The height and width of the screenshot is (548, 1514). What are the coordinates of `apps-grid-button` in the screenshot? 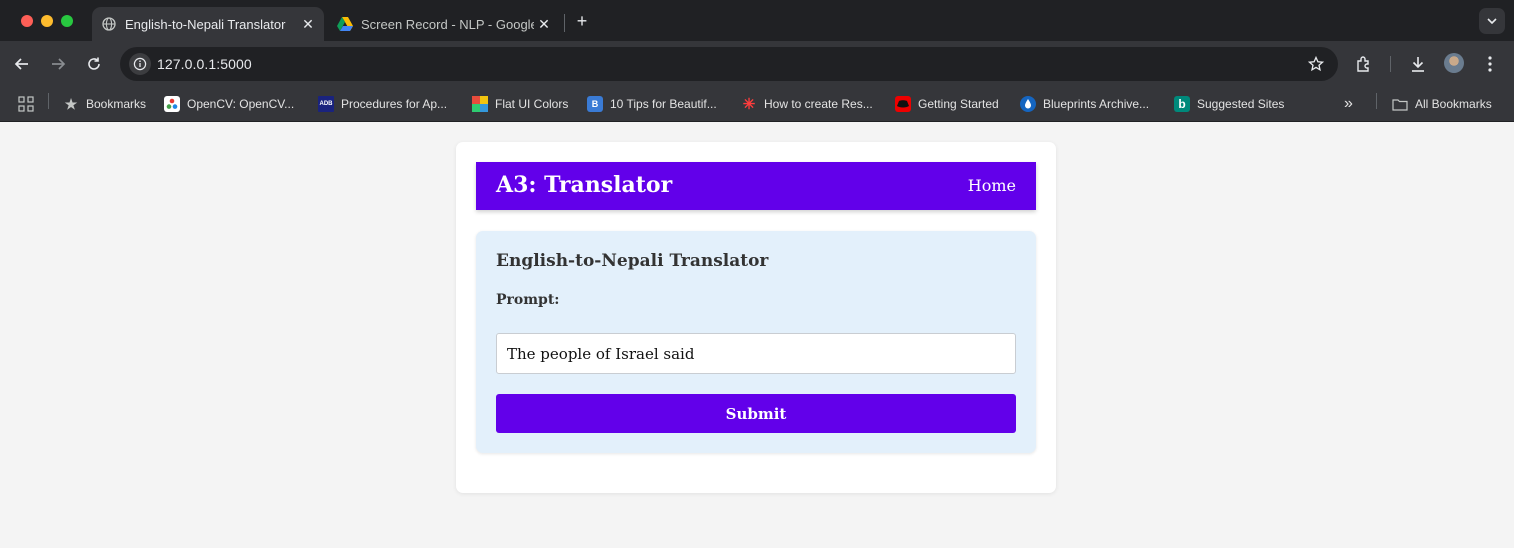 It's located at (26, 104).